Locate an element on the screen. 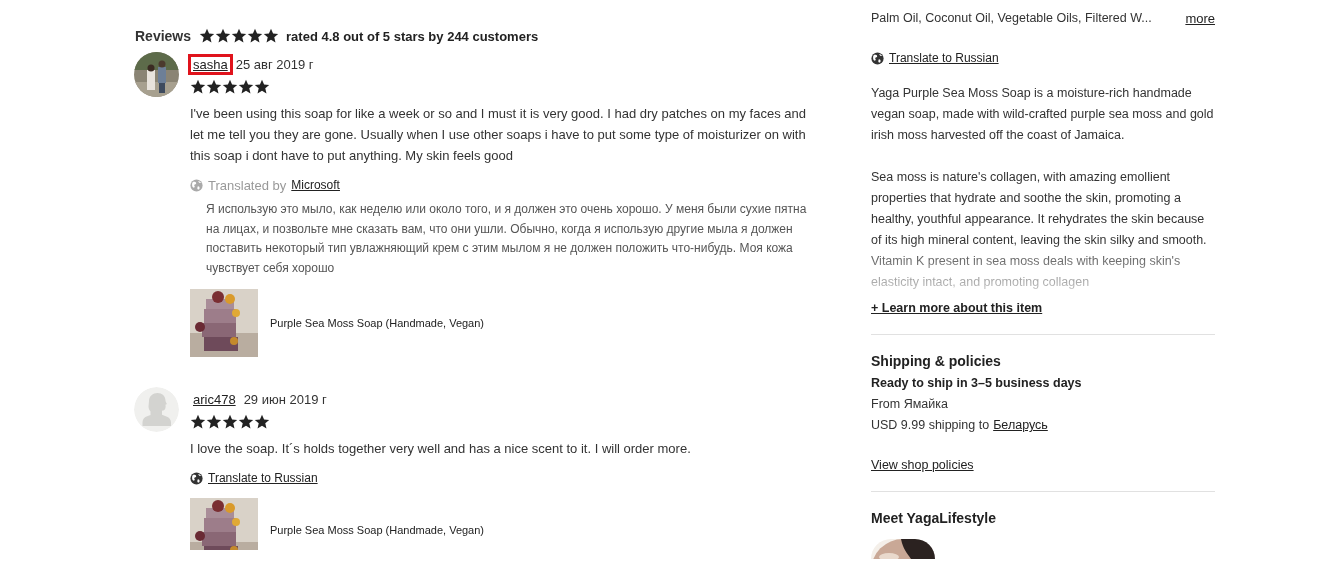 This screenshot has width=1322, height=572. provider-link: Microsoft is located at coordinates (315, 185).